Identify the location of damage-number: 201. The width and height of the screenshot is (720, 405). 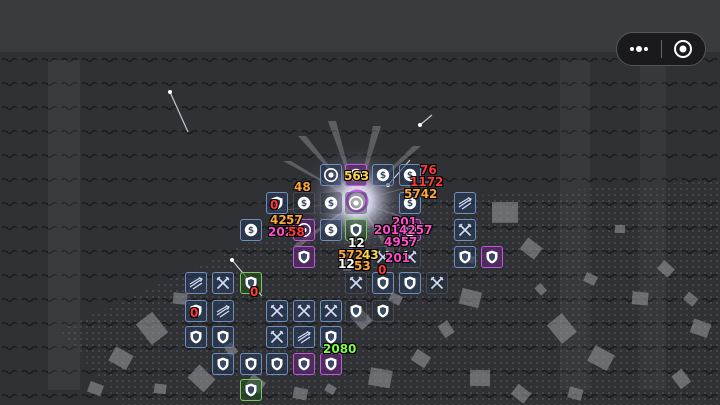
(398, 258).